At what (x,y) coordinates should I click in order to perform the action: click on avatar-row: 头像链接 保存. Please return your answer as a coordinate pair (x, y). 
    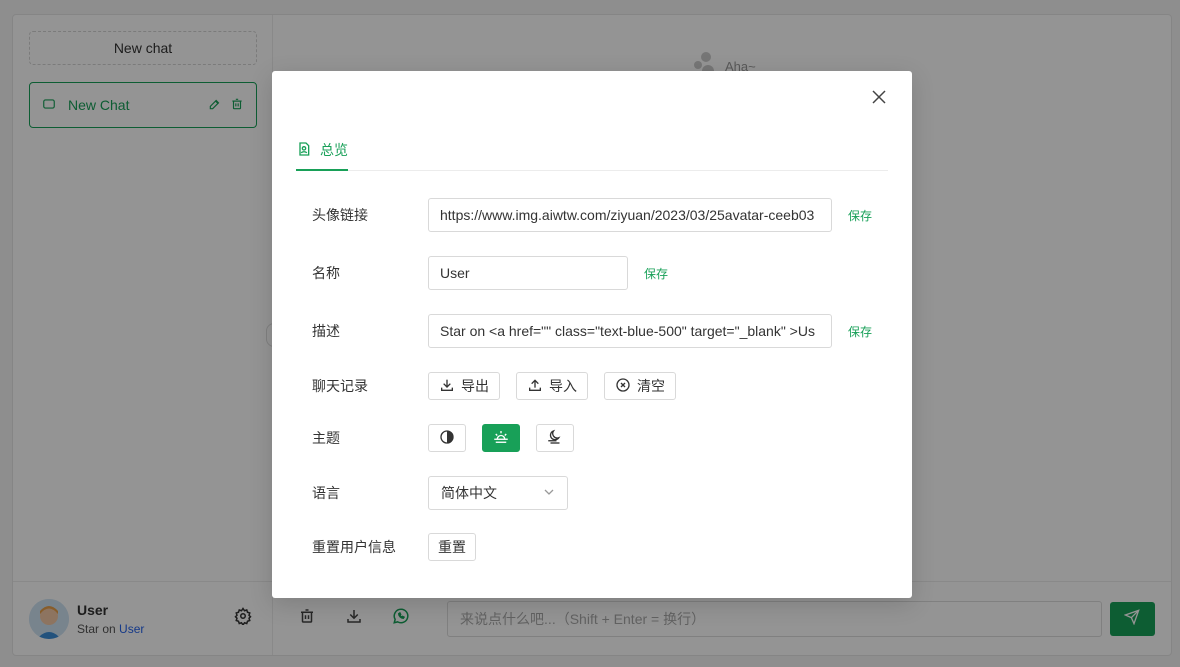
    Looking at the image, I should click on (592, 215).